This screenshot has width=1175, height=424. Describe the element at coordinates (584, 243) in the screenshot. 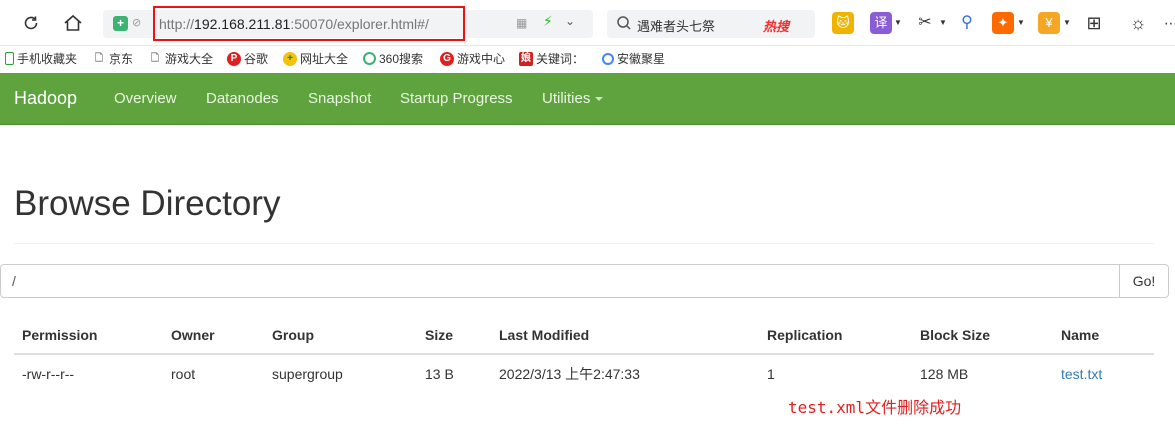

I see `divider` at that location.